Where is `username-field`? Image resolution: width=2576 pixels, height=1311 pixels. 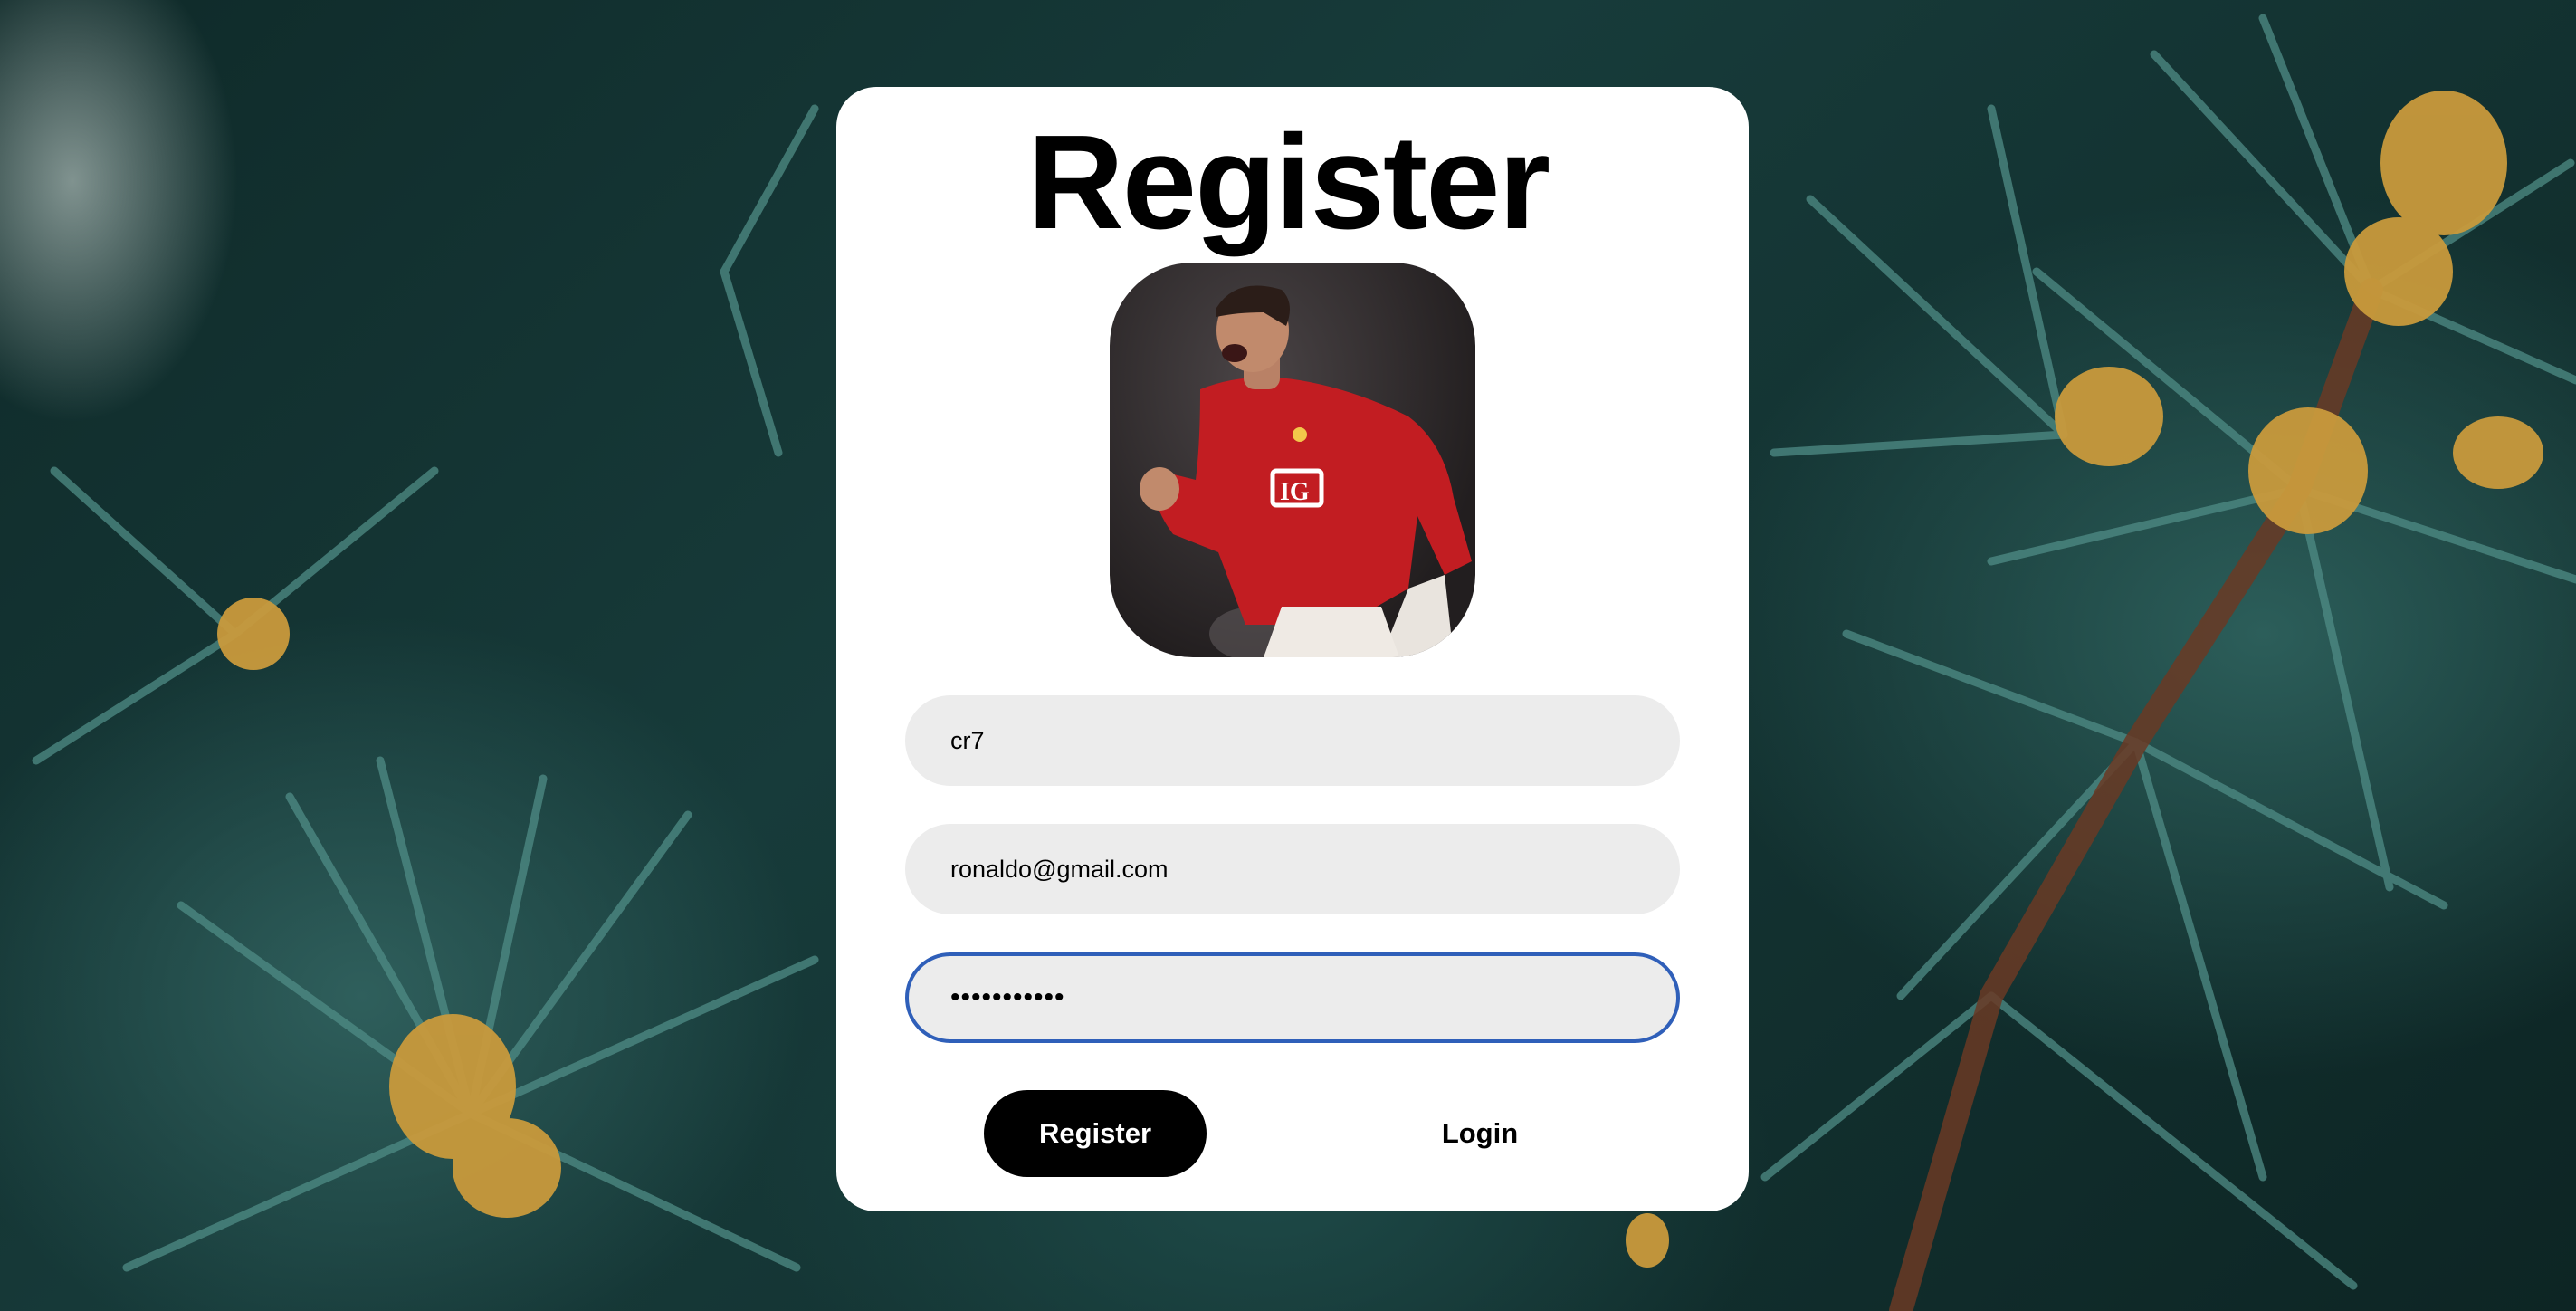 username-field is located at coordinates (1292, 740).